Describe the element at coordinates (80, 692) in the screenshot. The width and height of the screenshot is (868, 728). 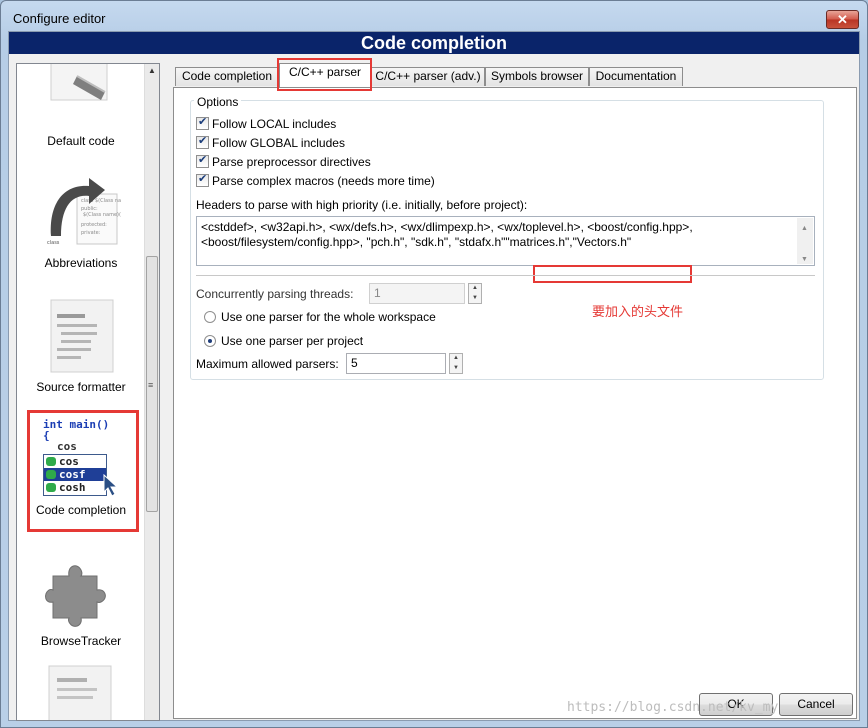
I see `document-icon` at that location.